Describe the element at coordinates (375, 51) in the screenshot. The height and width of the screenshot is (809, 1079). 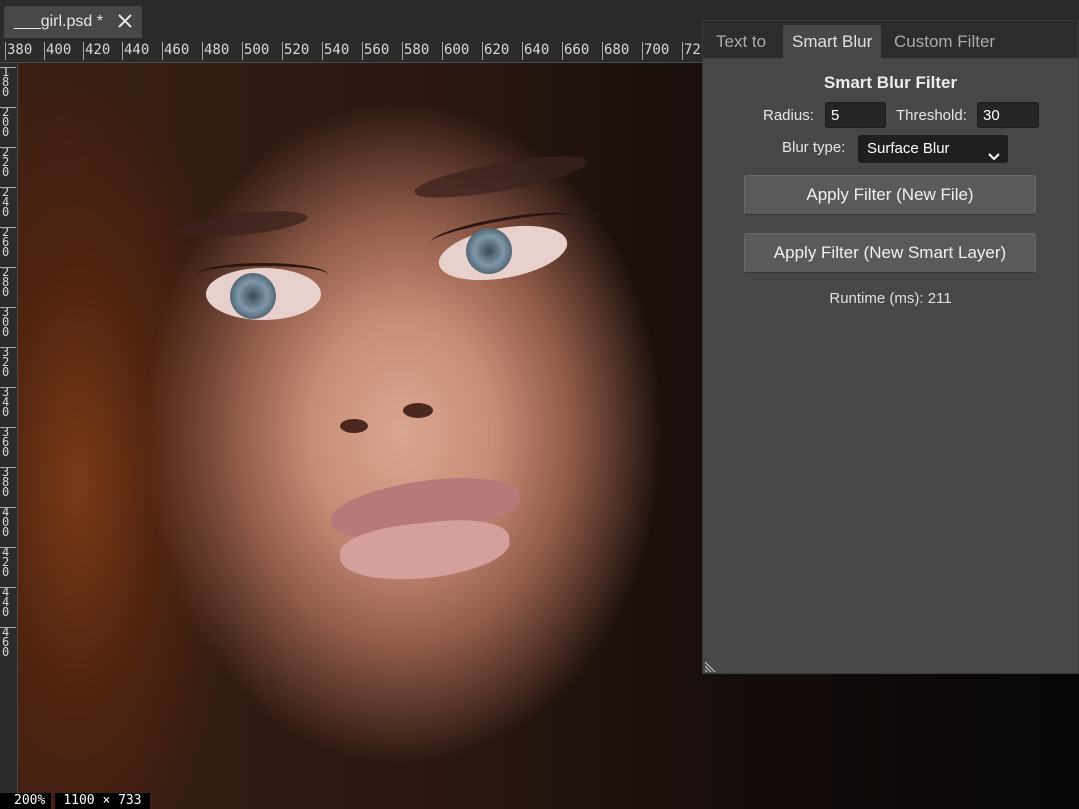
I see `ruler-tick-label: 560` at that location.